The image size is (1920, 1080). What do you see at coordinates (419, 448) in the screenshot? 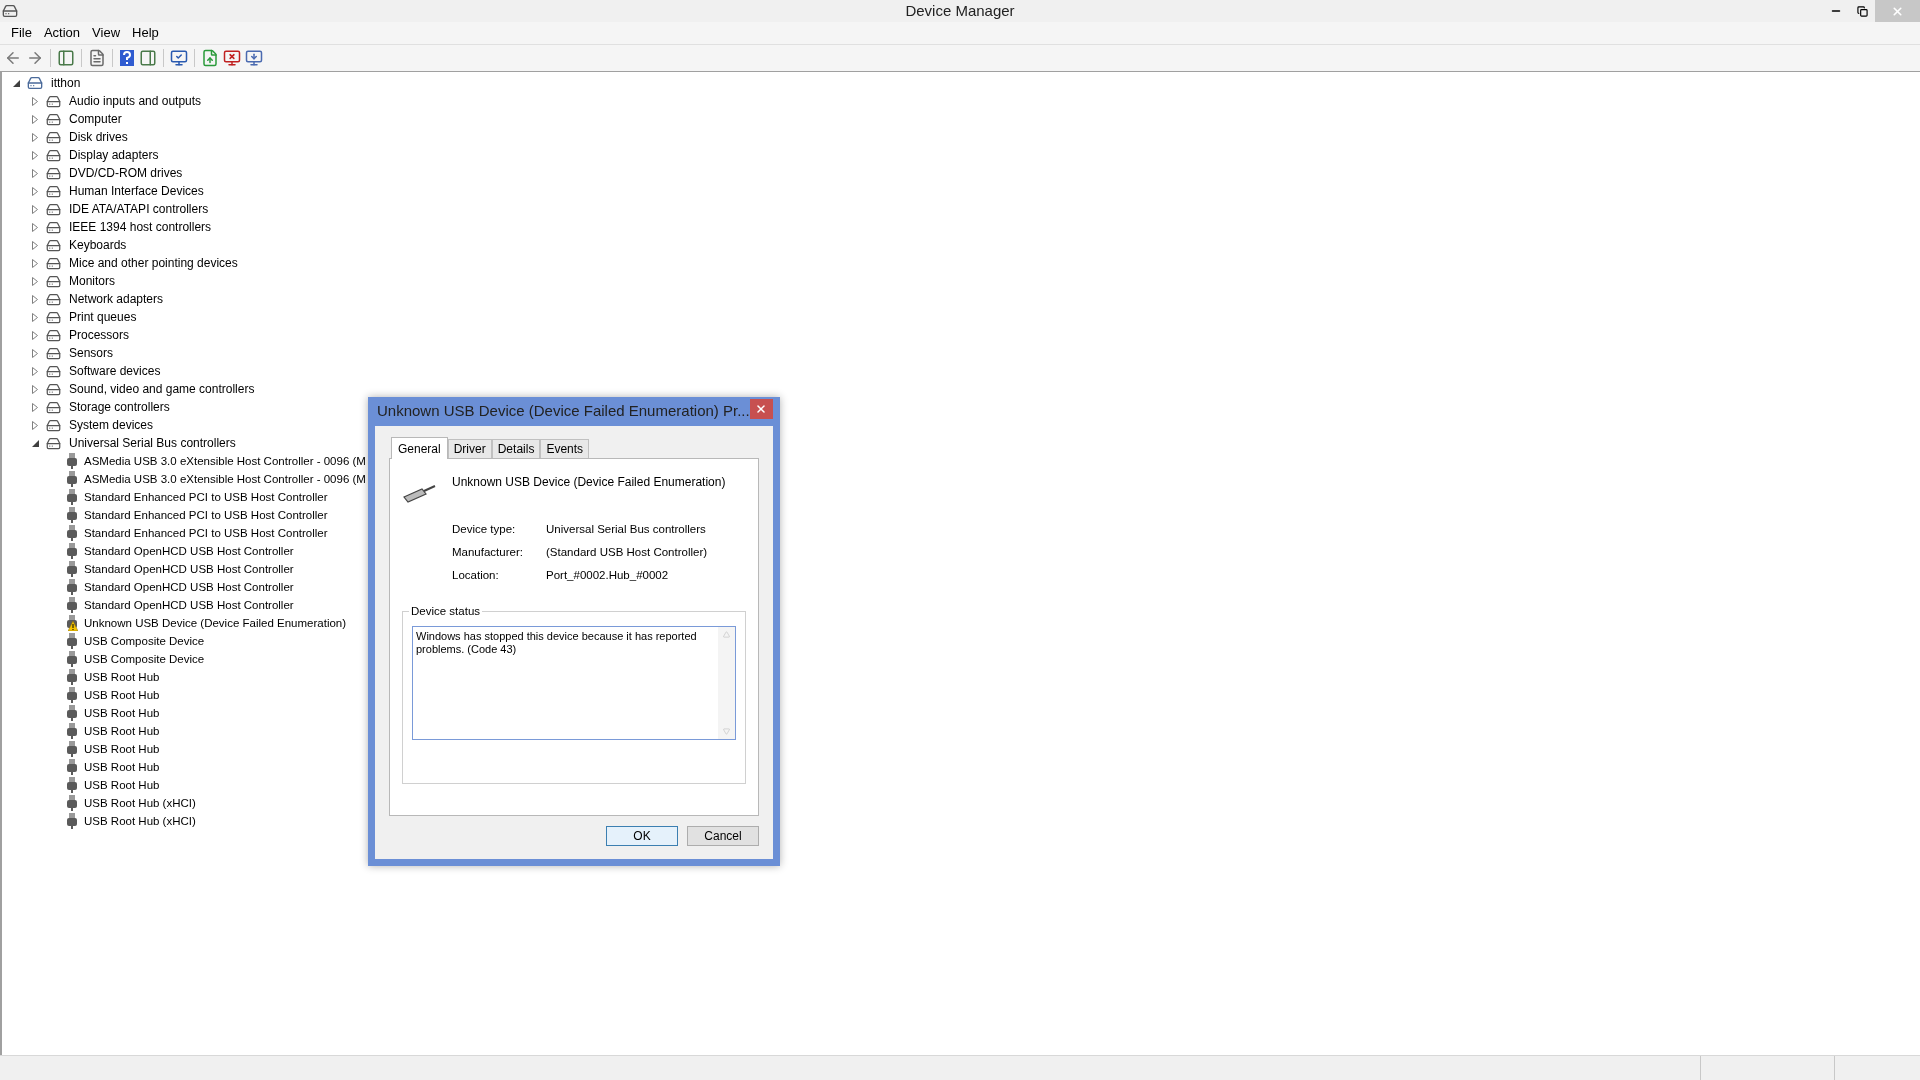
I see `dialog-tab: General` at bounding box center [419, 448].